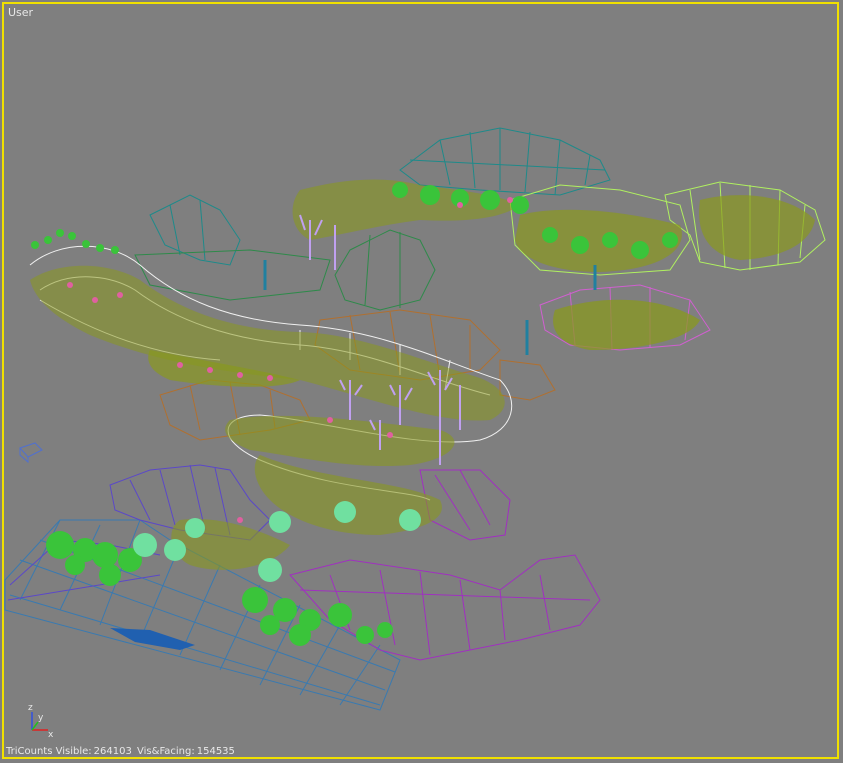 The image size is (843, 763). What do you see at coordinates (166, 751) in the screenshot?
I see `vis-facing-label: Vis&Facing:` at bounding box center [166, 751].